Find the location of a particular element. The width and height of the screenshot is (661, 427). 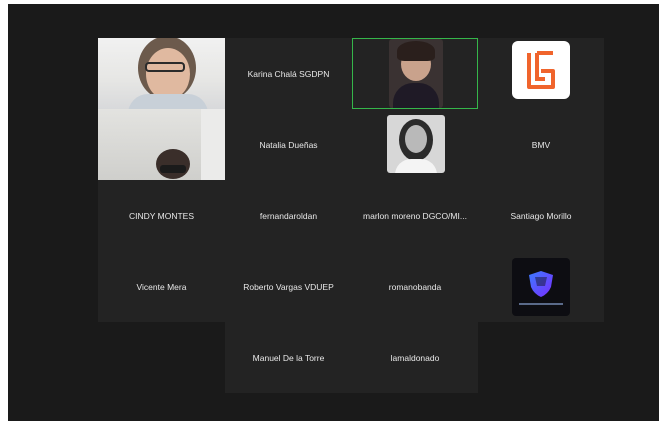

participant-tile: Santiago Morillo is located at coordinates (541, 215).